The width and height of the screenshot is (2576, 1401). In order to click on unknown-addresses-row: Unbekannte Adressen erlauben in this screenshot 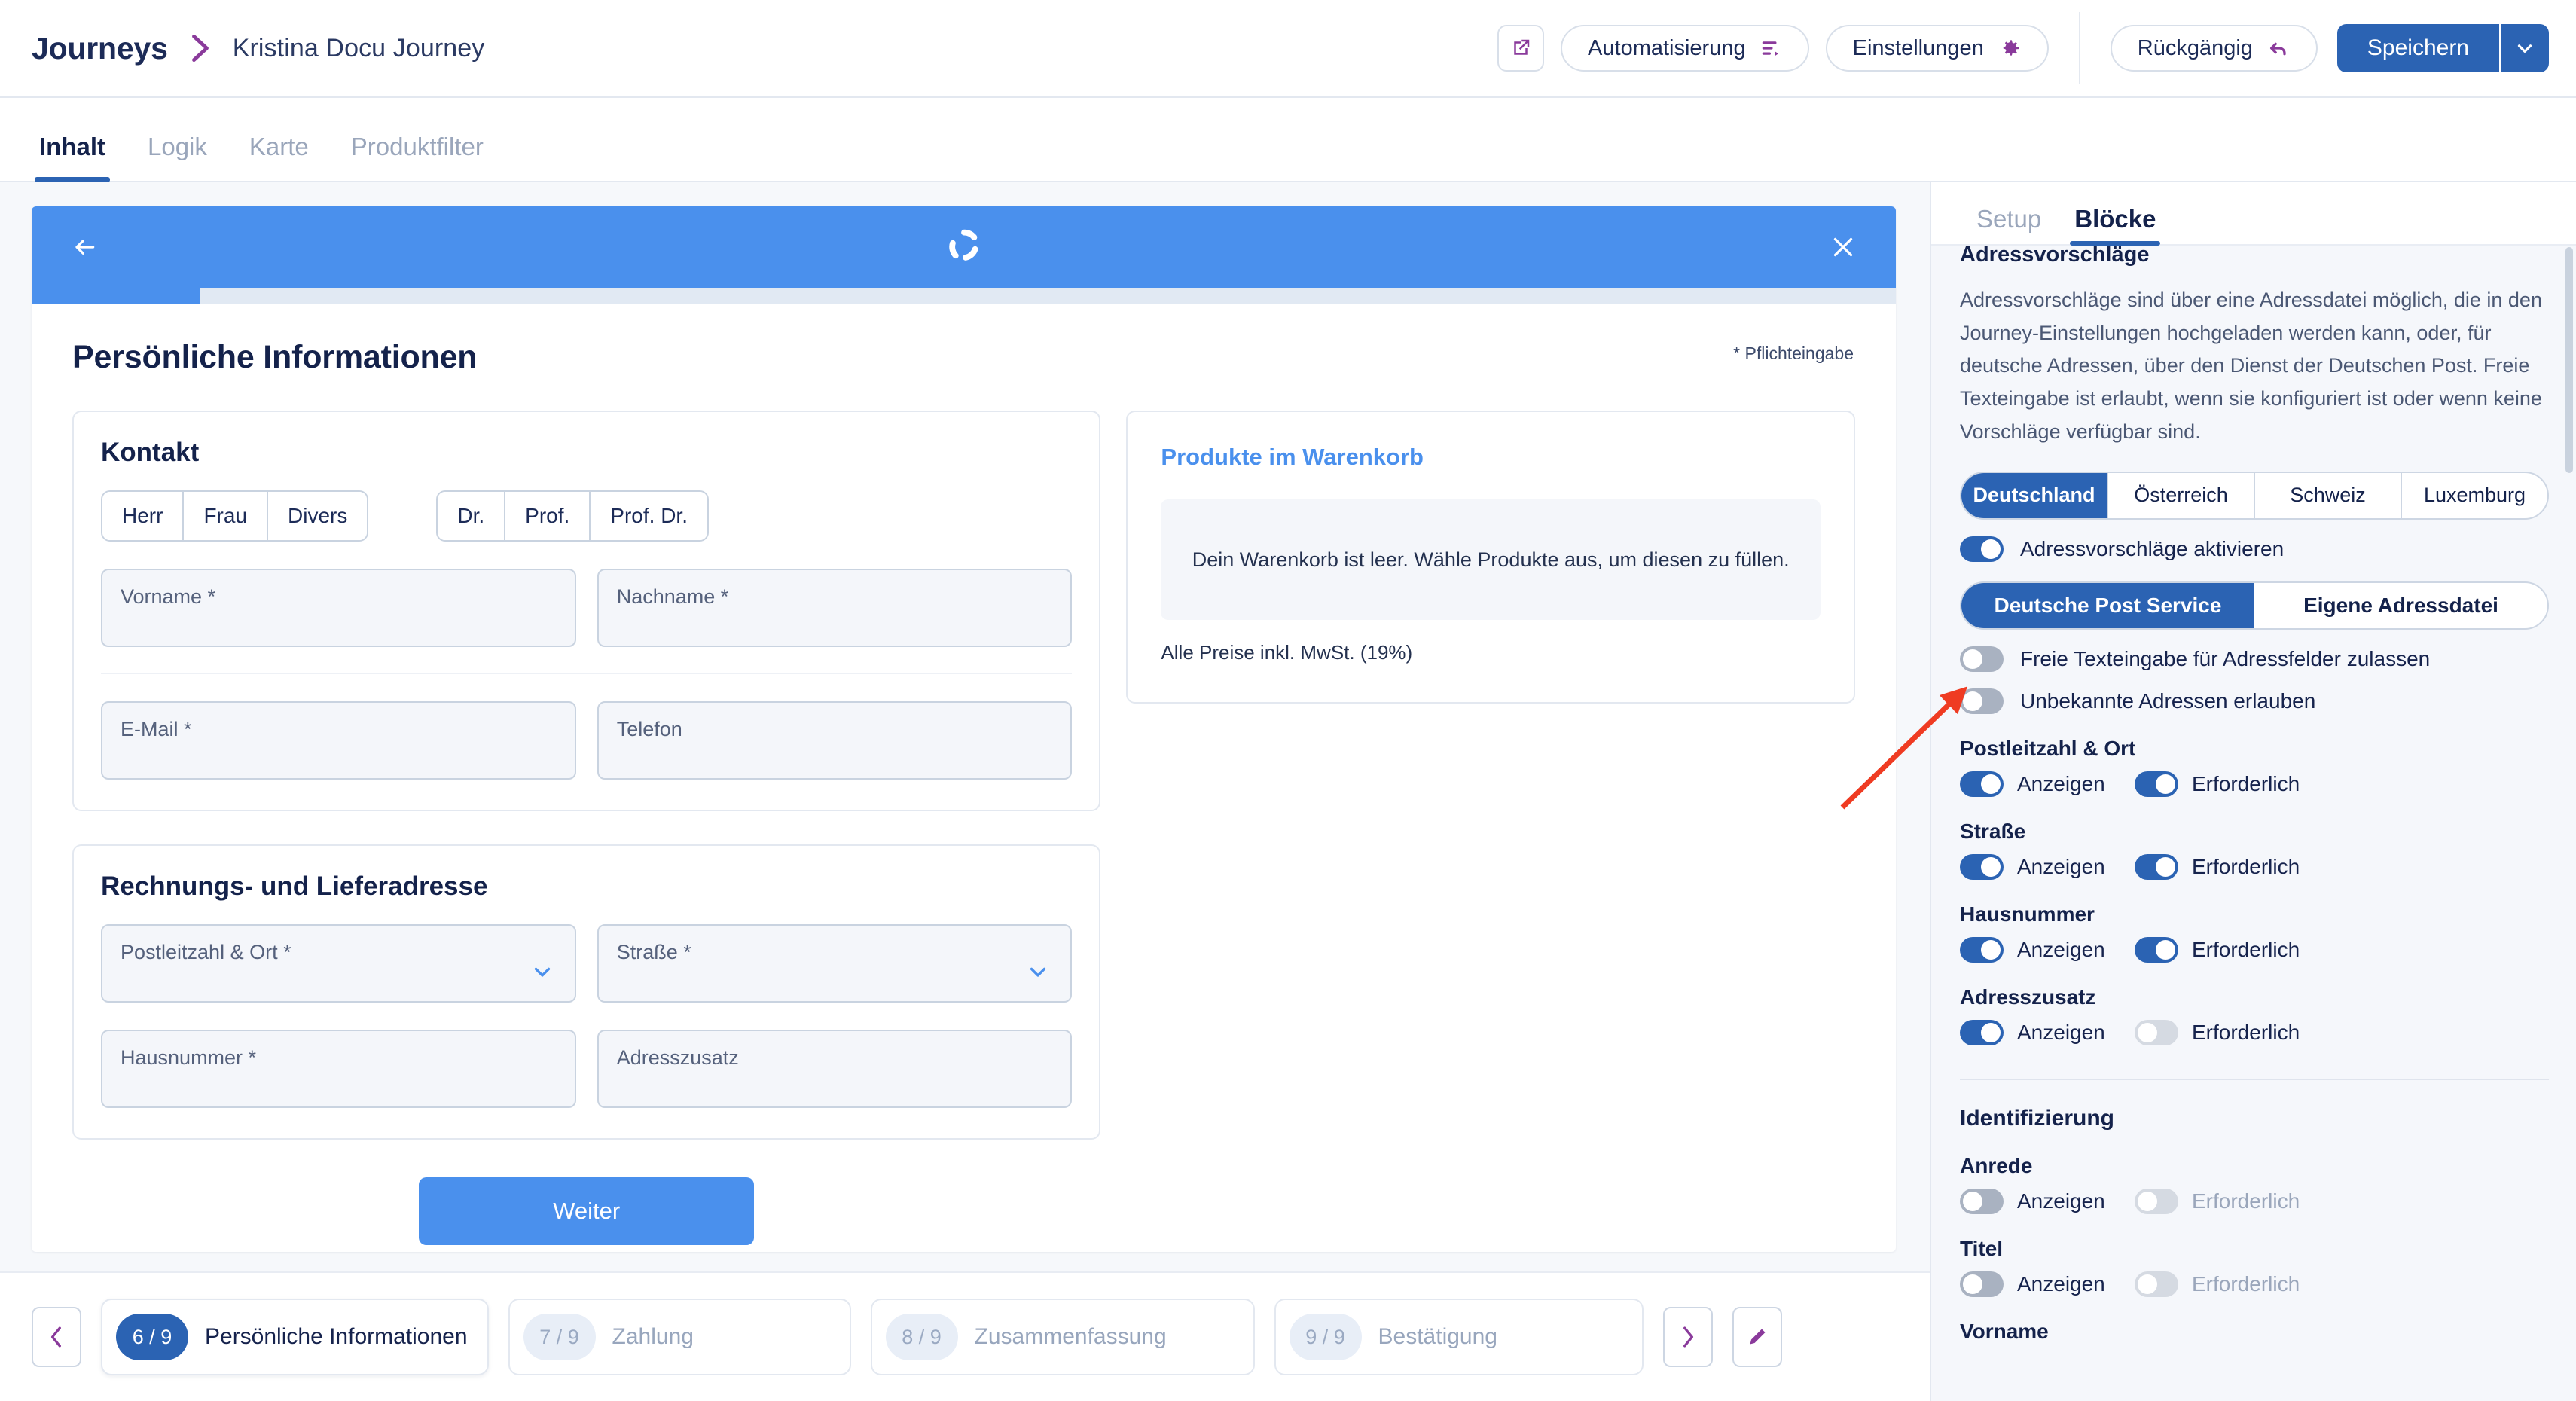, I will do `click(2254, 701)`.